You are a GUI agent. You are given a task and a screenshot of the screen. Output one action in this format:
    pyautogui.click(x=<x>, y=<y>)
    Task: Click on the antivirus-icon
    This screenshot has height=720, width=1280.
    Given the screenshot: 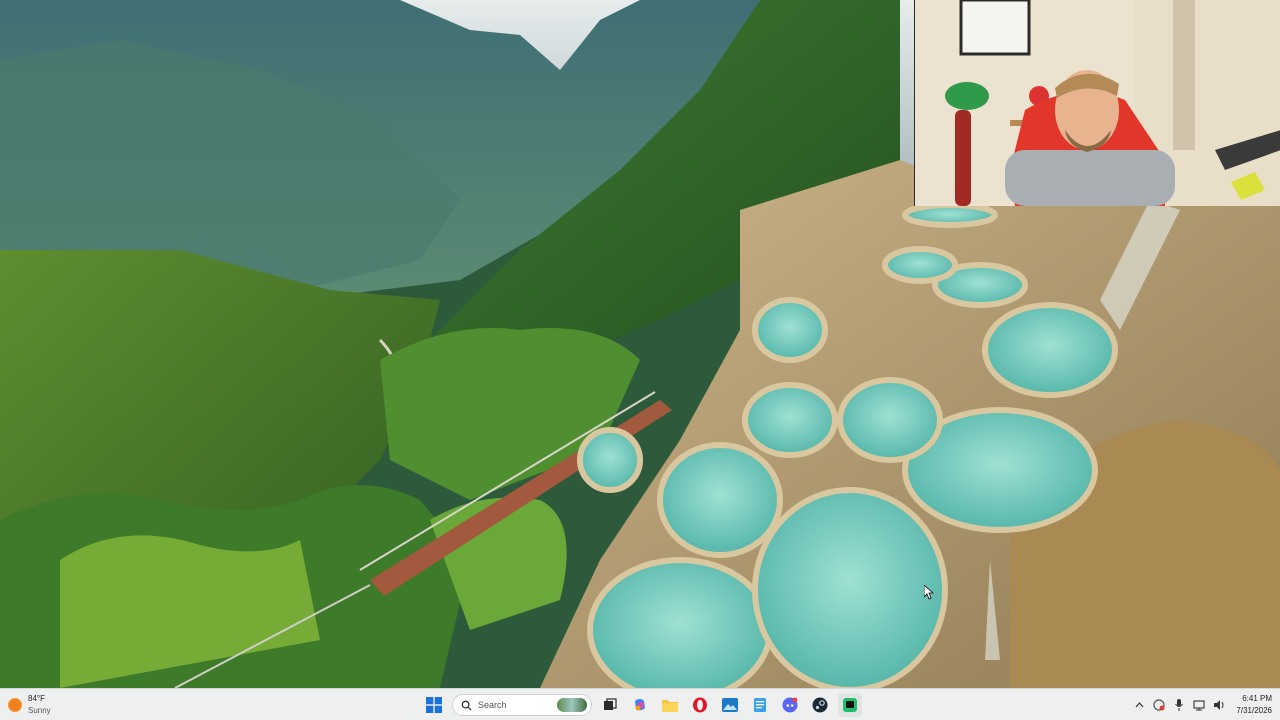 What is the action you would take?
    pyautogui.click(x=1159, y=705)
    